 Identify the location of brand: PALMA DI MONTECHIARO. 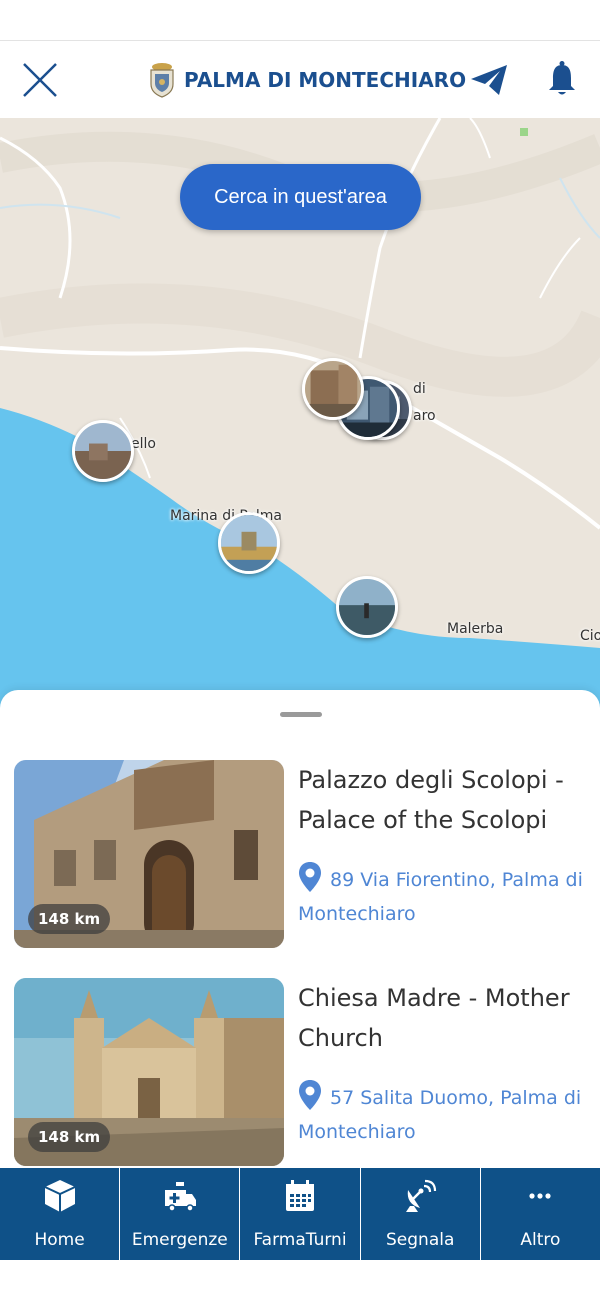
(306, 80).